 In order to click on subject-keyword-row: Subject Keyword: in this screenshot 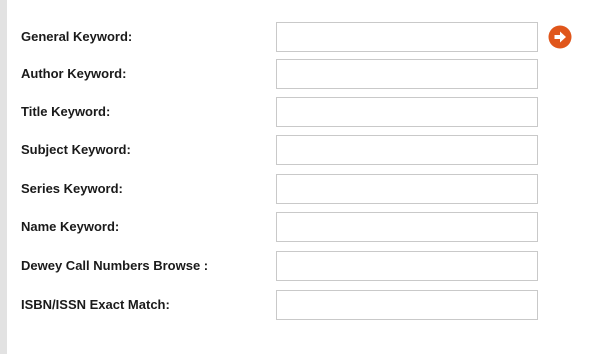, I will do `click(295, 150)`.